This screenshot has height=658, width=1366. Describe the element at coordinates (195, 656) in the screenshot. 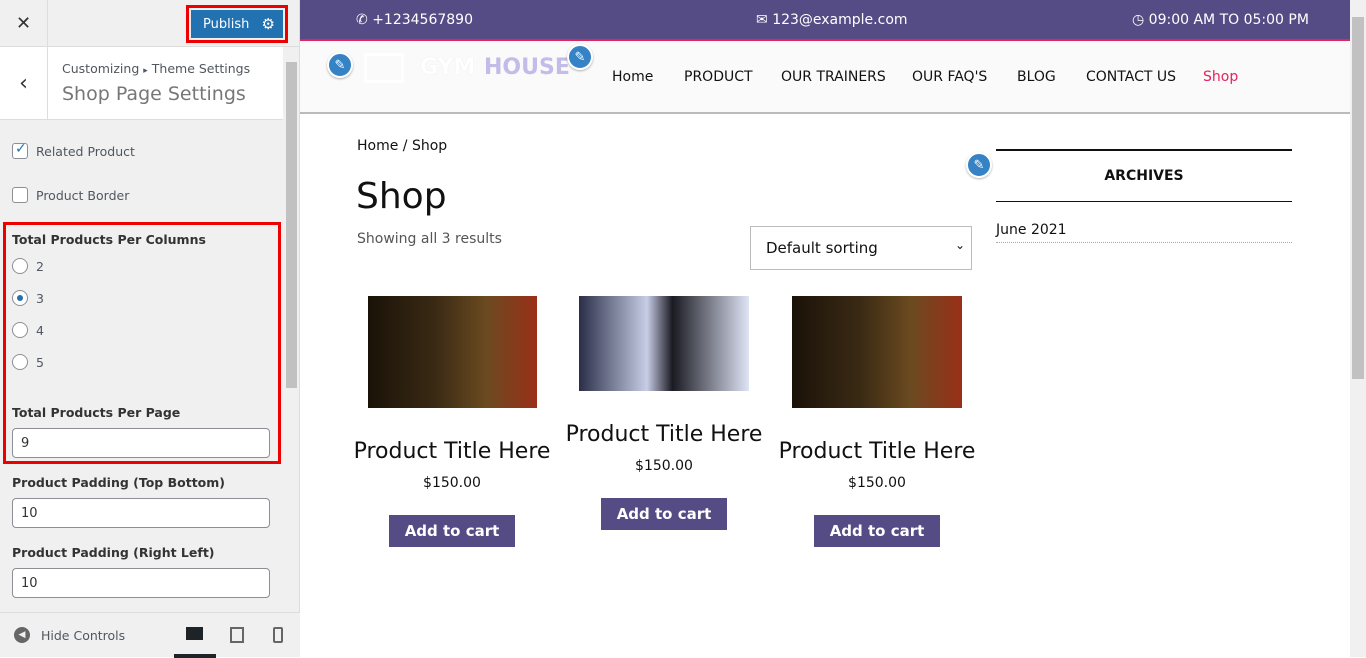

I see `active-device-indicator` at that location.